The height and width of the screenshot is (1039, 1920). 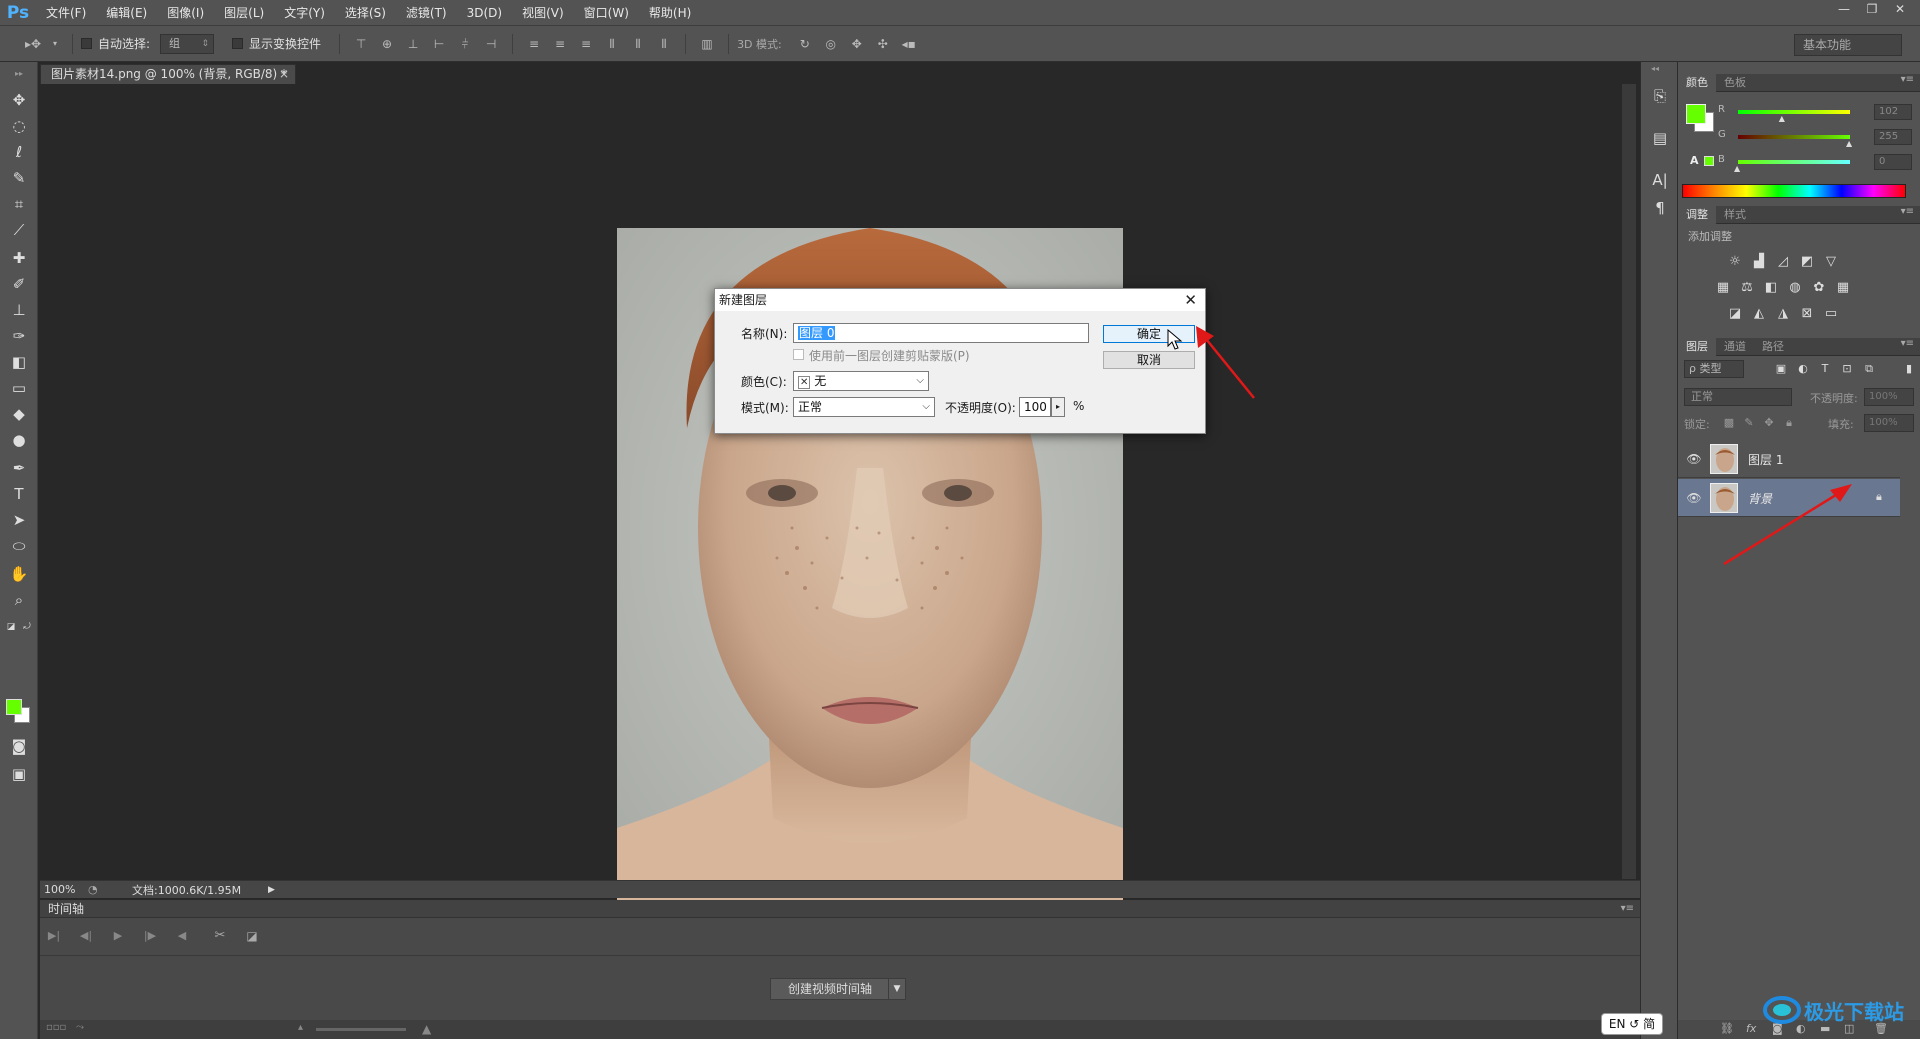 I want to click on tool-preset-dropdown-icon: ▾, so click(x=55, y=44).